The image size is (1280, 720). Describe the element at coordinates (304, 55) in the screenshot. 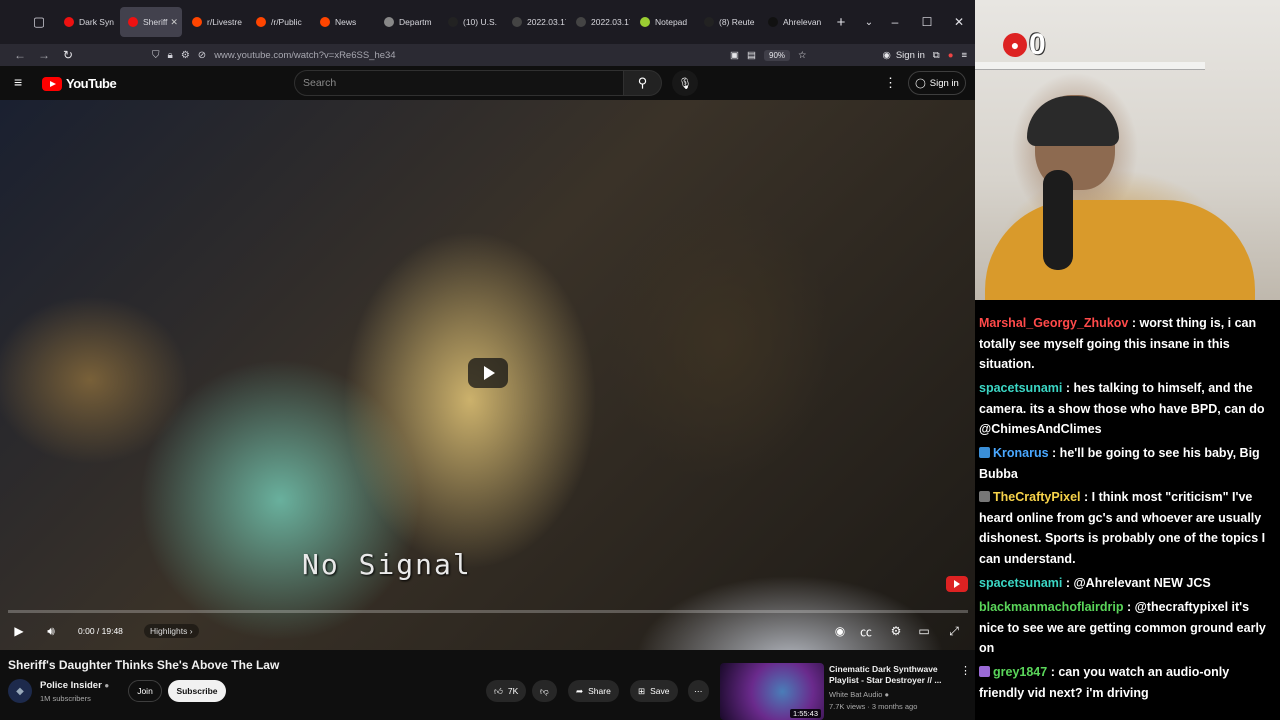

I see `url-text: www.youtube.com/watch?v=xRe6SS_he34` at that location.